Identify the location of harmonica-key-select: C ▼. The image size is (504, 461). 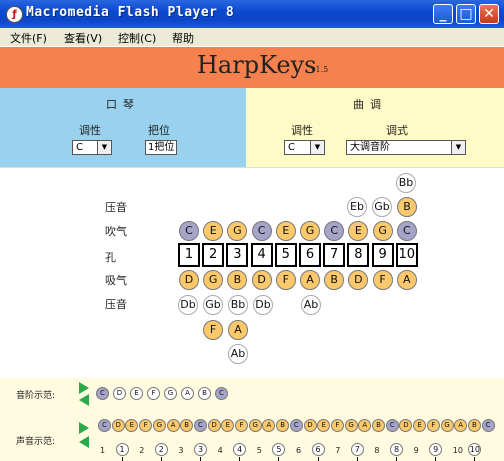
(92, 147).